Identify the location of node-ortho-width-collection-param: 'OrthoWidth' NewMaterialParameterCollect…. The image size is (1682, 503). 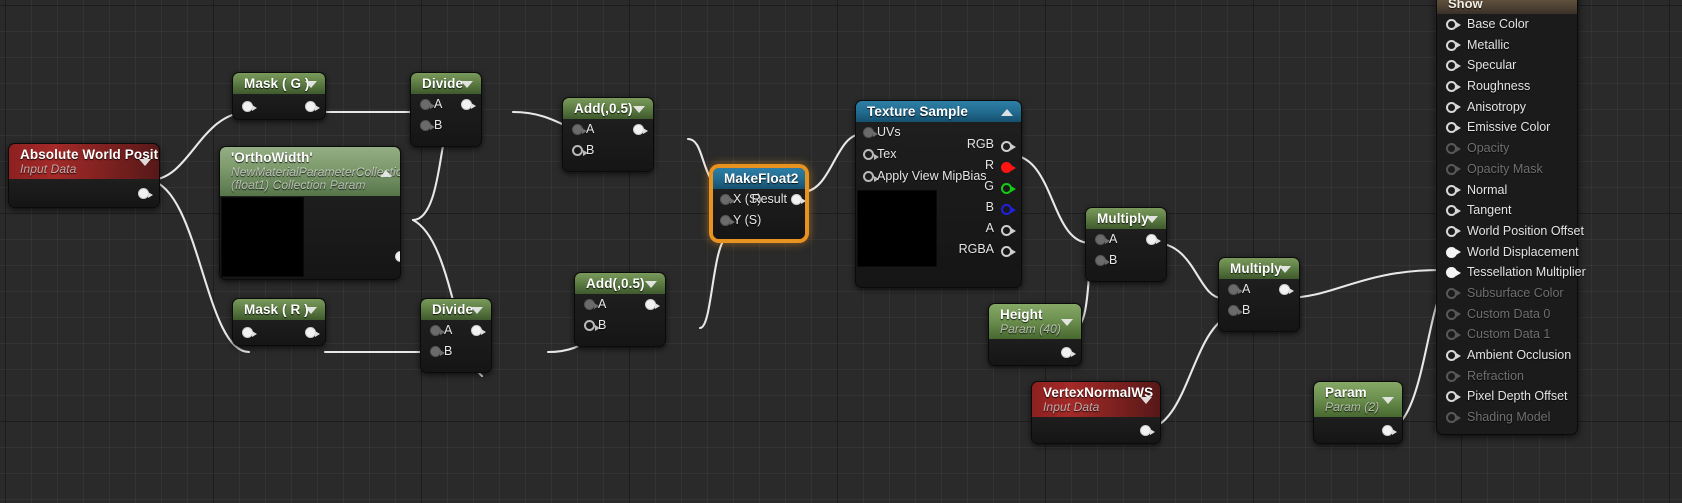
(310, 213).